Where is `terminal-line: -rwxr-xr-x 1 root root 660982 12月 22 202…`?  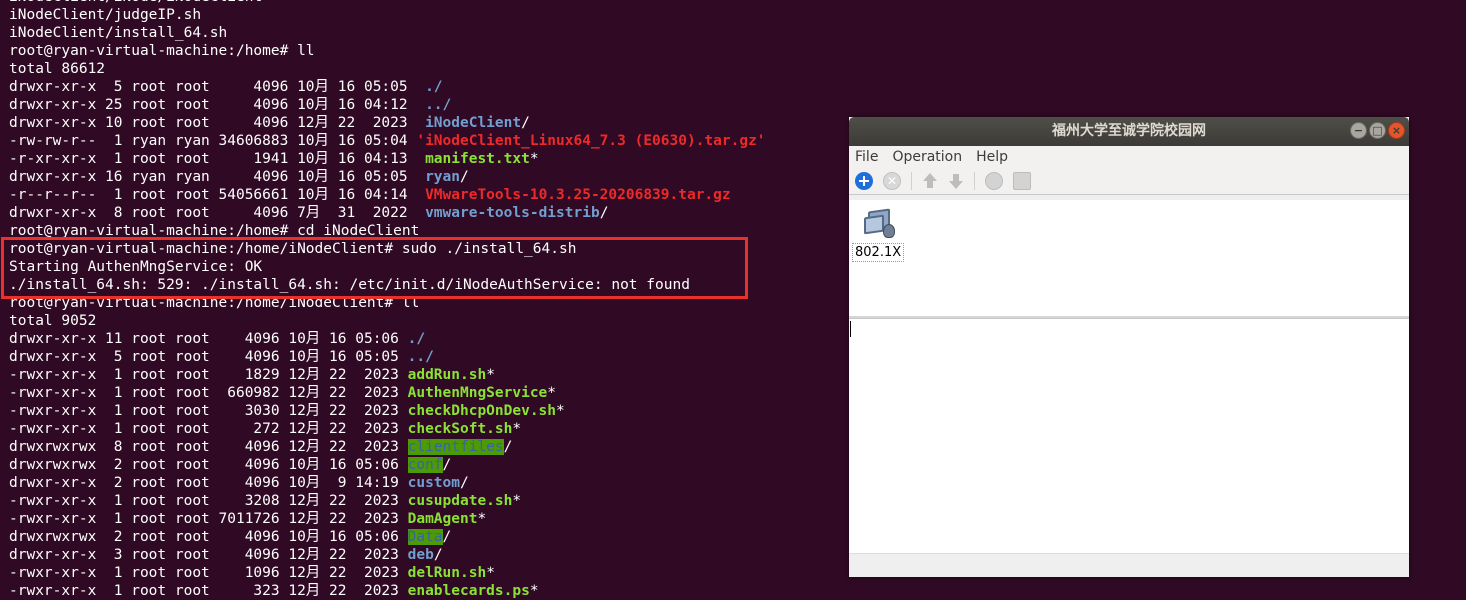
terminal-line: -rwxr-xr-x 1 root root 660982 12月 22 202… is located at coordinates (428, 393).